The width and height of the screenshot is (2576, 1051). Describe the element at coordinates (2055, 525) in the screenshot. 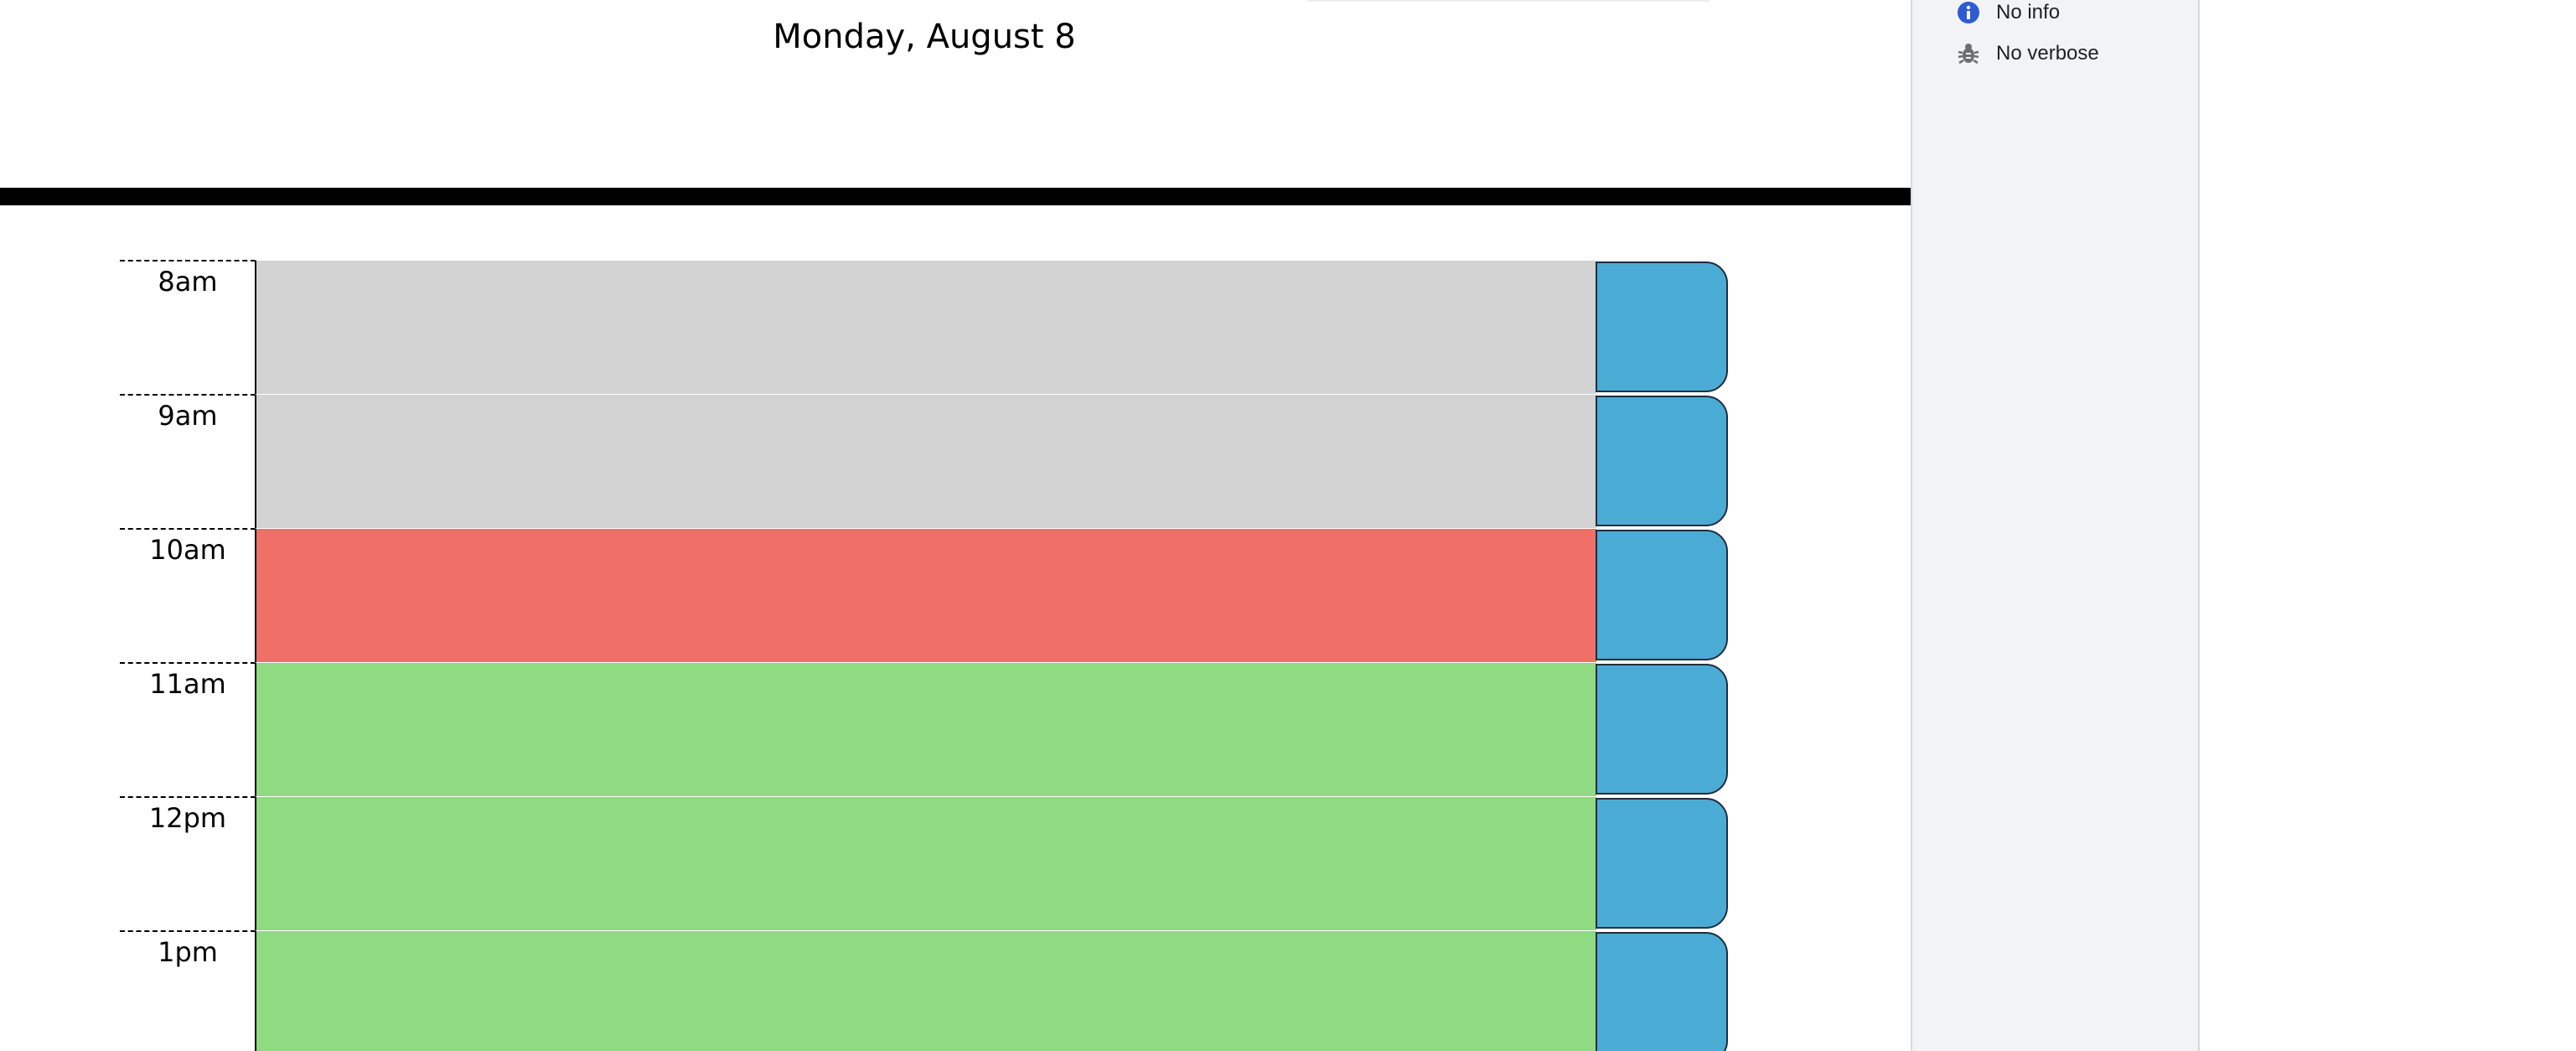

I see `console-sidebar: No info No verbose` at that location.